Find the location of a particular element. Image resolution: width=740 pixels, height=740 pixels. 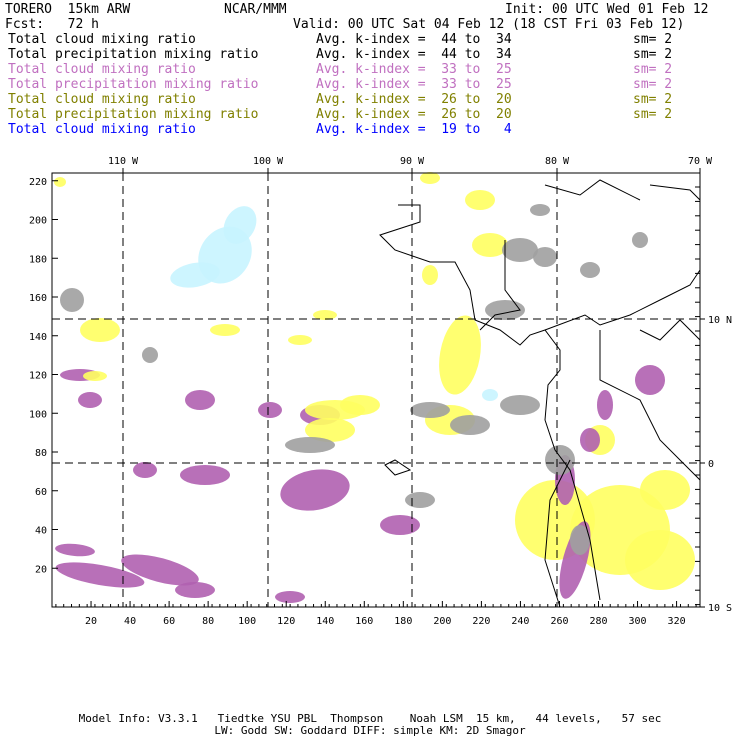

x-tick-label: 320 is located at coordinates (677, 621).